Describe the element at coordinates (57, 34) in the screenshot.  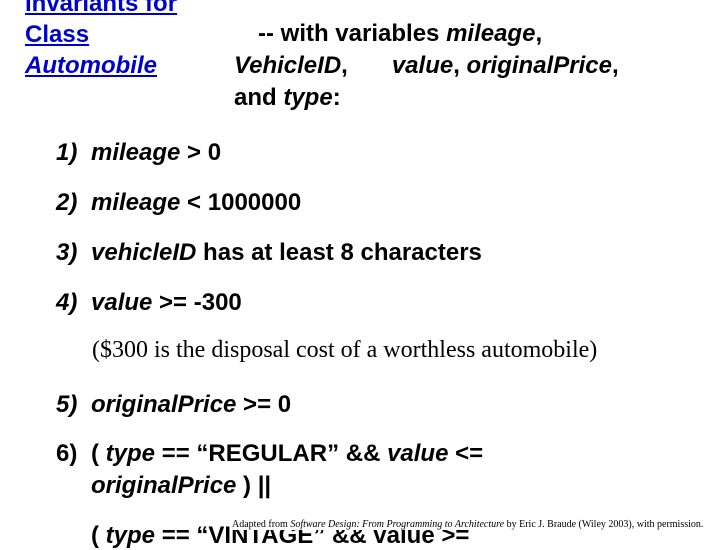
I see `title-line-2: Class` at that location.